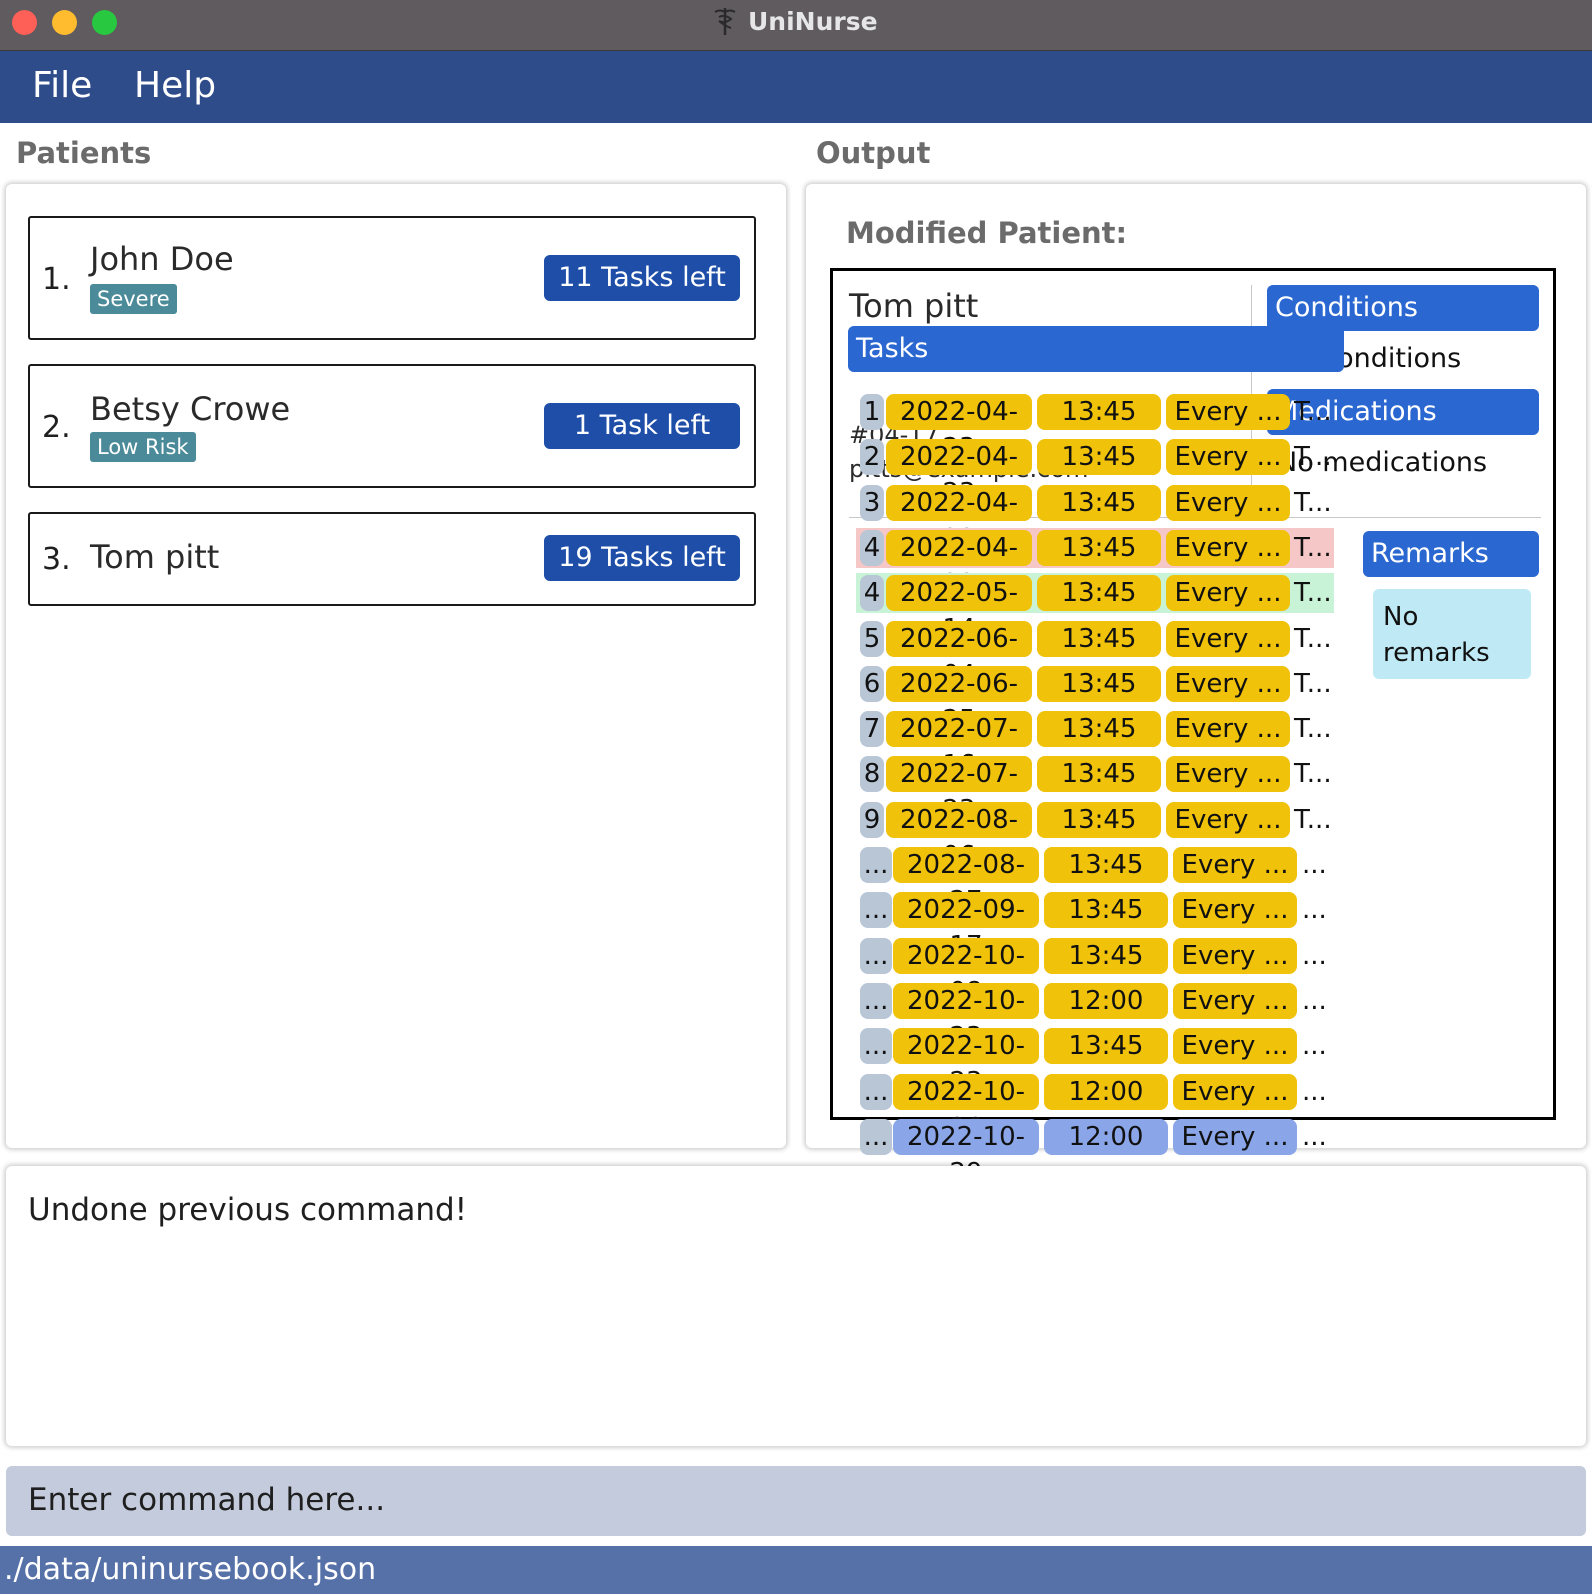  Describe the element at coordinates (959, 790) in the screenshot. I see `task-date: 2022-07-23` at that location.